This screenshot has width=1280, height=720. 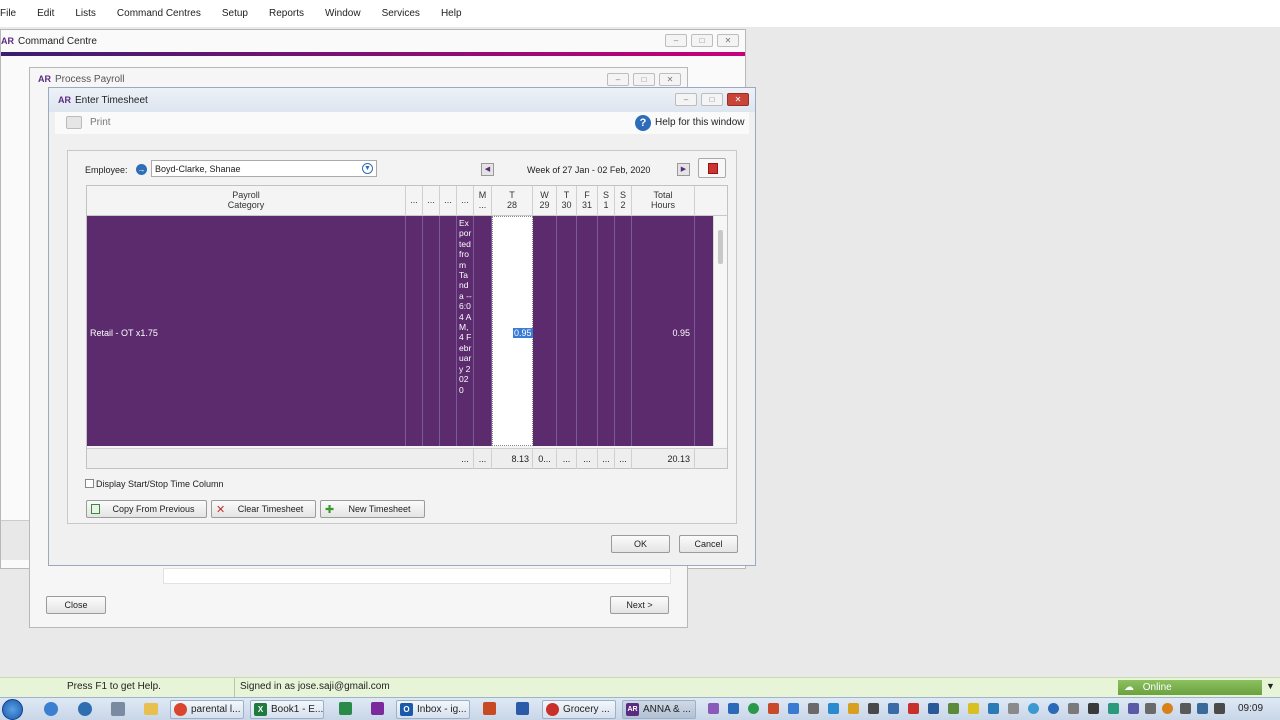 I want to click on ie-icon, so click(x=51, y=709).